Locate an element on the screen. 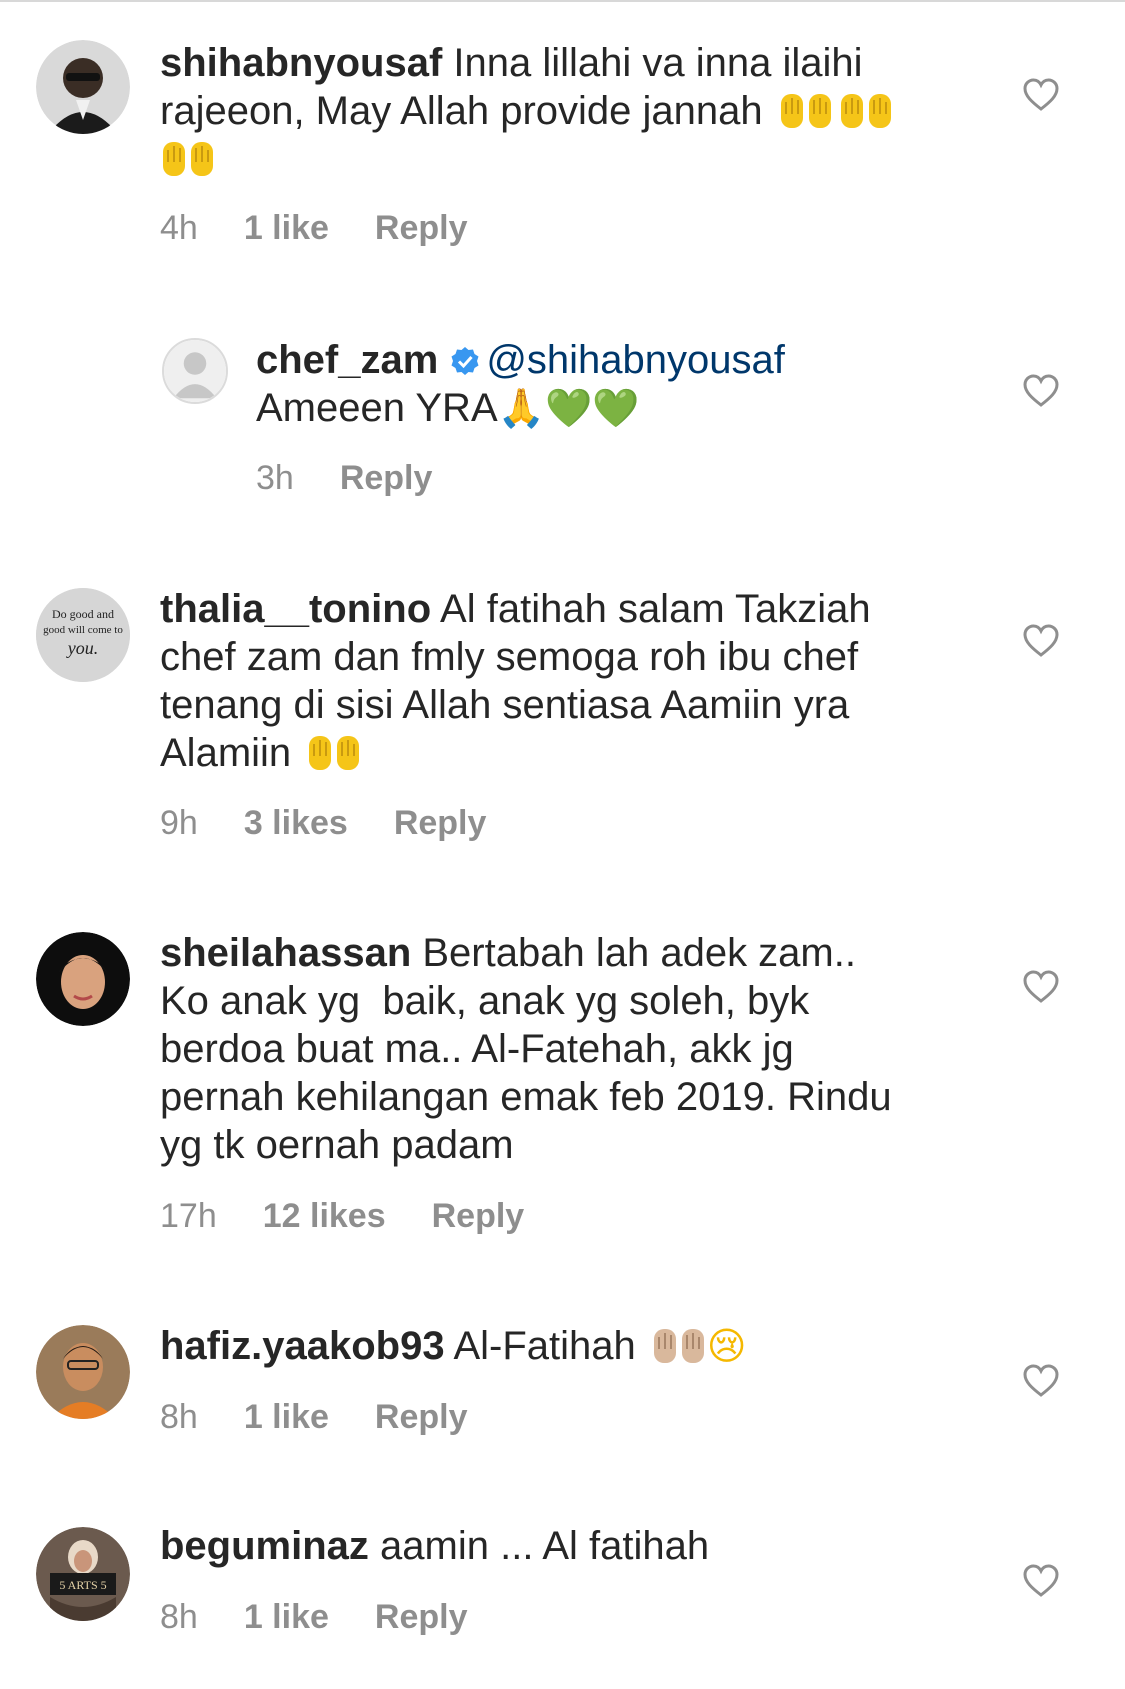 Image resolution: width=1125 pixels, height=1689 pixels. comment-meta: 9h 3 likes Reply is located at coordinates (346, 823).